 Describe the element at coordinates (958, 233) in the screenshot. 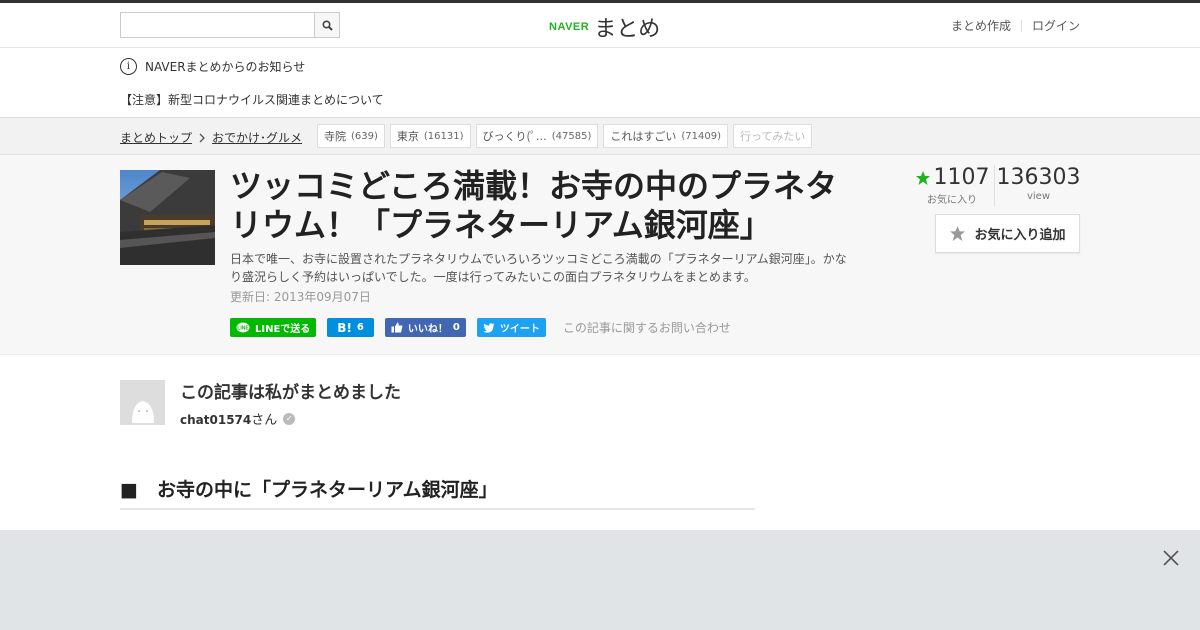

I see `star-outline-icon` at that location.